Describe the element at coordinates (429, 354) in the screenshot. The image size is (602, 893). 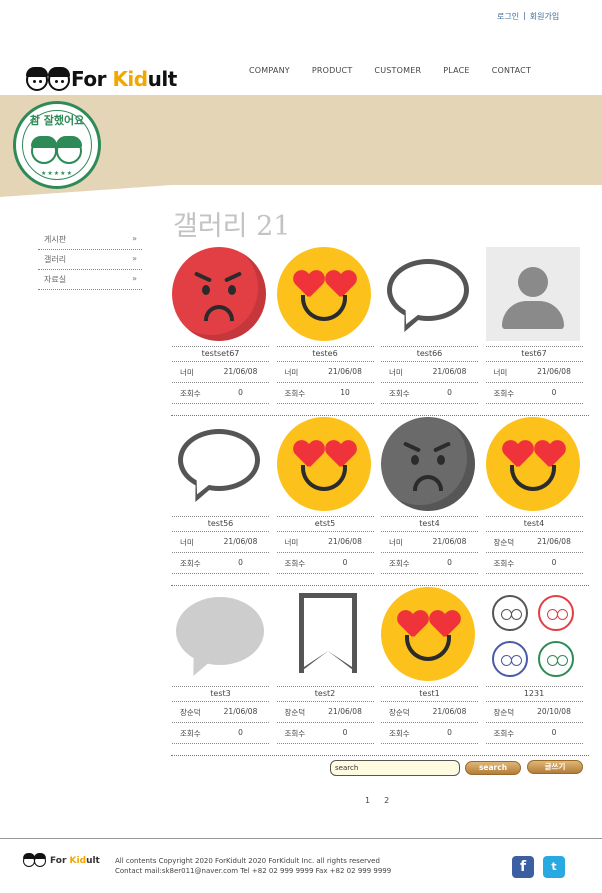
I see `gallery-item-title: test66` at that location.